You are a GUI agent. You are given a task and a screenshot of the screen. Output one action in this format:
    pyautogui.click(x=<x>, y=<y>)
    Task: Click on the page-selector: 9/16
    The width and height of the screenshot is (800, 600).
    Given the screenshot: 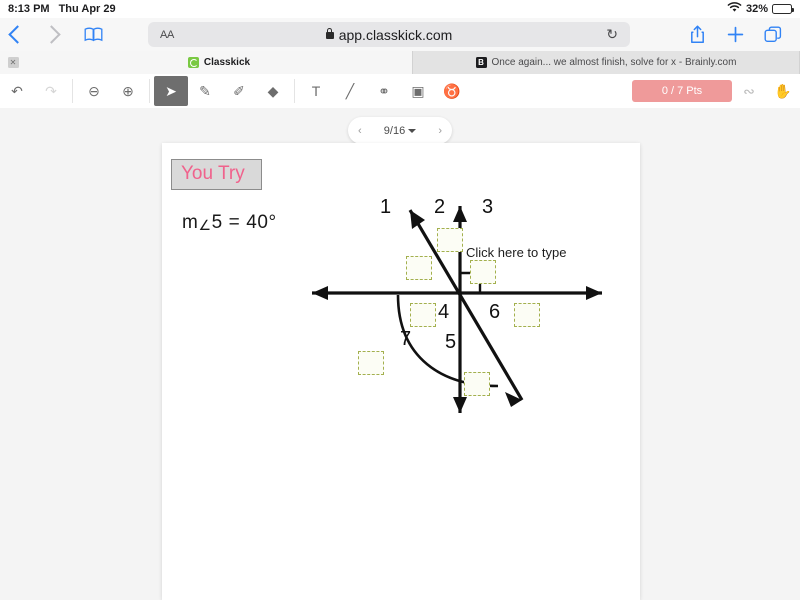 What is the action you would take?
    pyautogui.click(x=400, y=130)
    